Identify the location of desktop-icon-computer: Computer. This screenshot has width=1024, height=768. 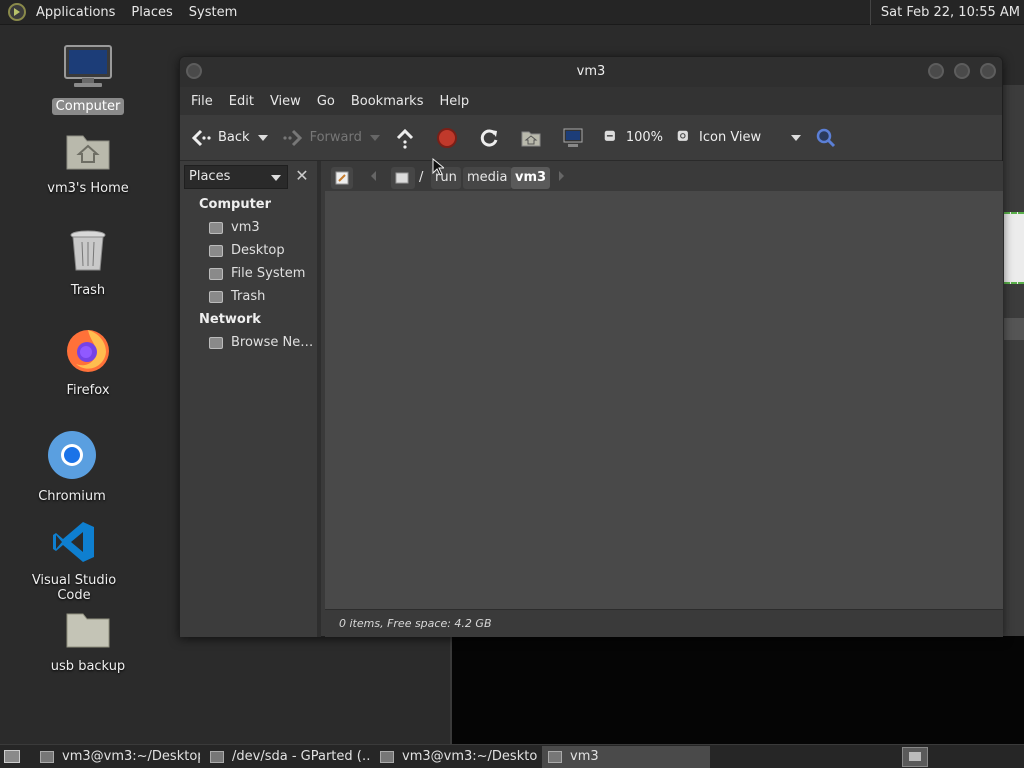
(88, 79).